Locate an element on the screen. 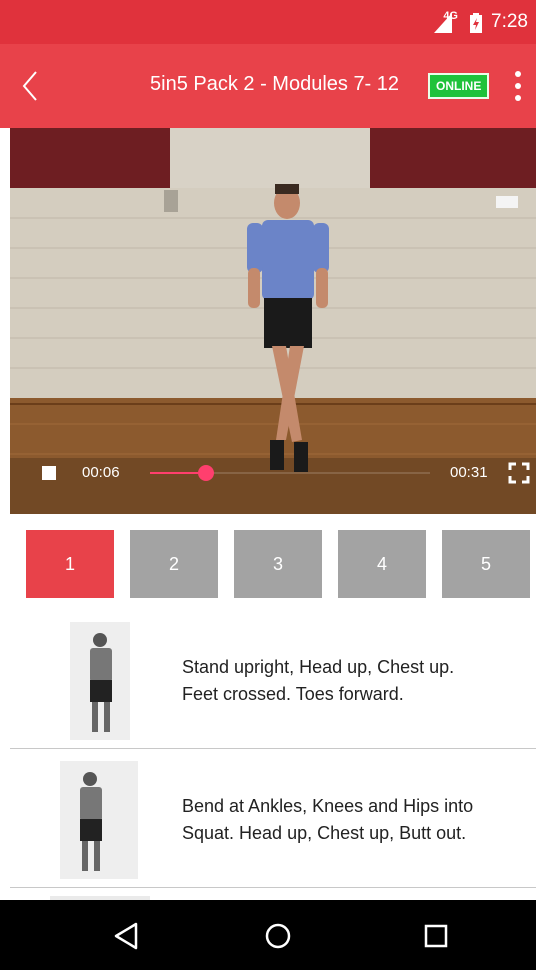 The image size is (536, 970). tab-2: 2 is located at coordinates (174, 564).